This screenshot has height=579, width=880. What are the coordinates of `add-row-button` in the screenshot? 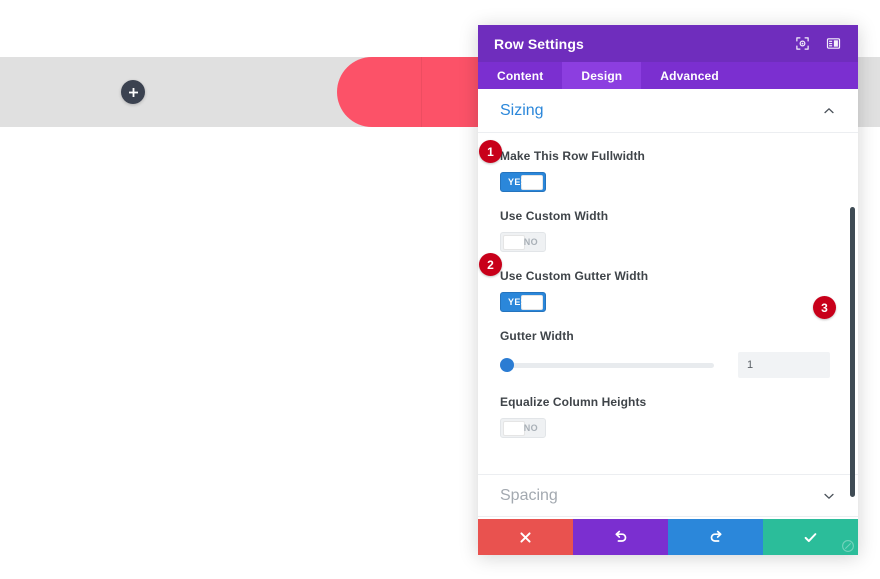 It's located at (133, 92).